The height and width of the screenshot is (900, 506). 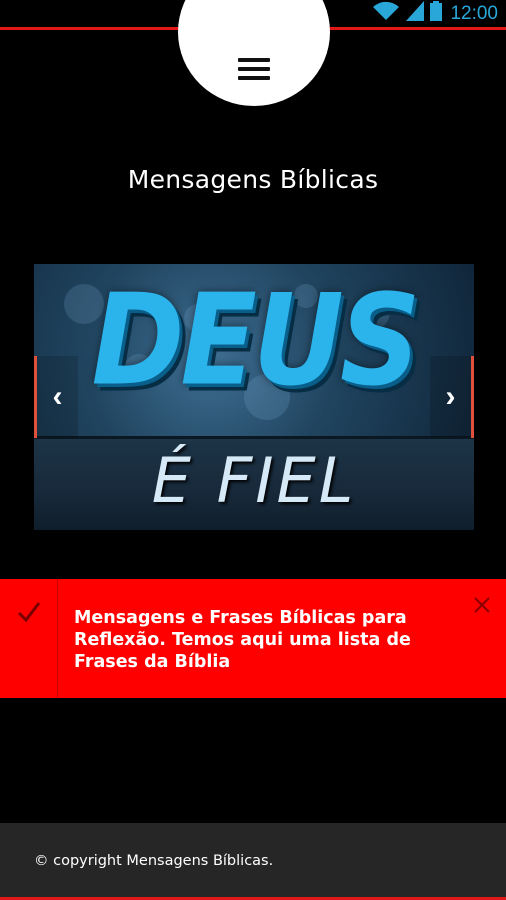 What do you see at coordinates (254, 480) in the screenshot?
I see `slide-subline: É FIEL` at bounding box center [254, 480].